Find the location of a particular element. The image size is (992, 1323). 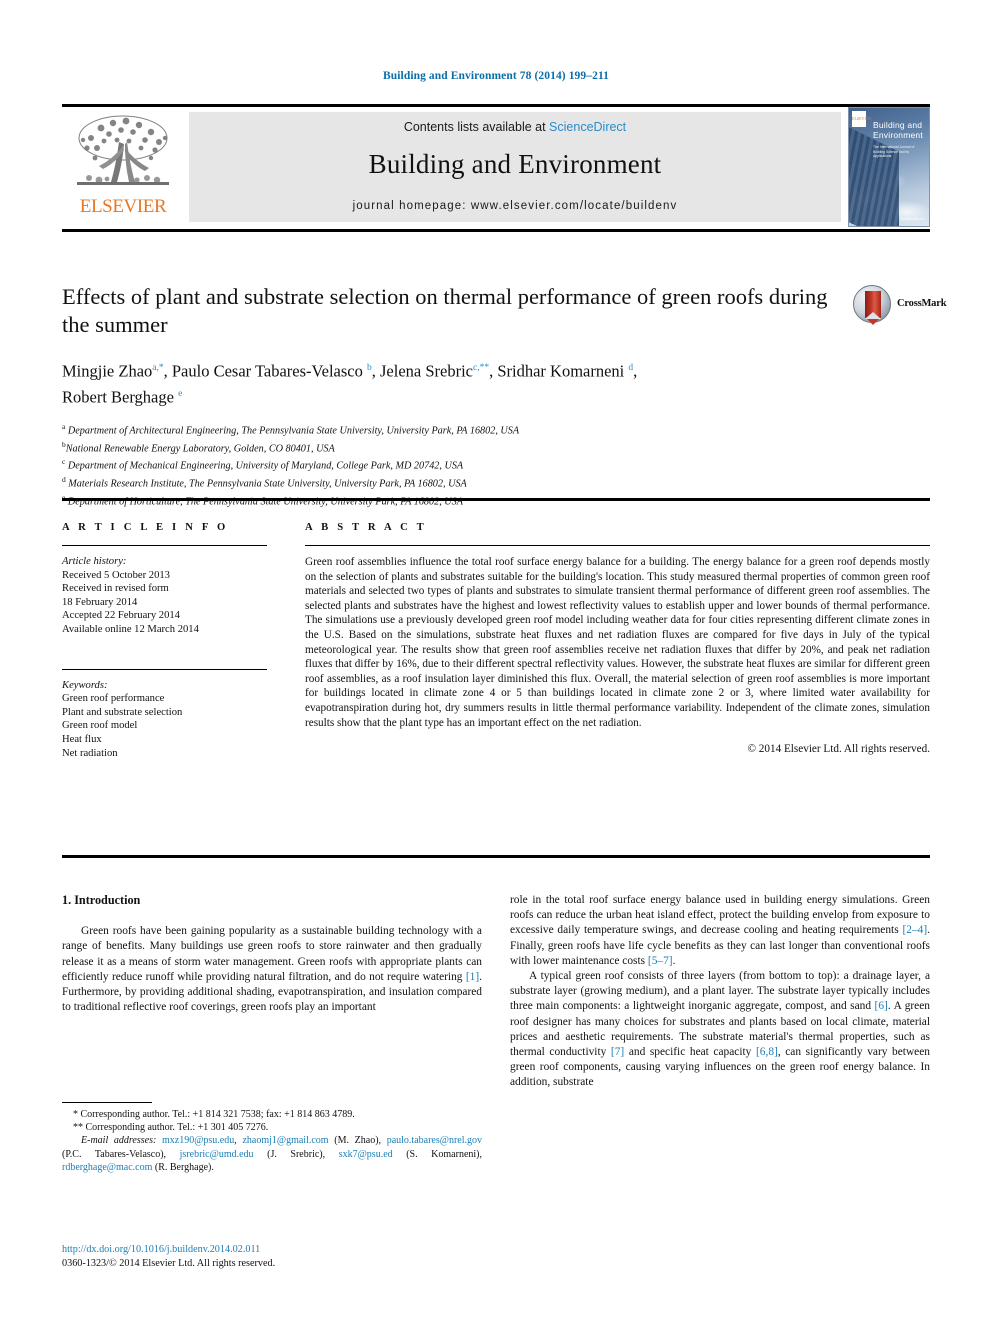

keyword-item: Heat flux is located at coordinates (82, 739).